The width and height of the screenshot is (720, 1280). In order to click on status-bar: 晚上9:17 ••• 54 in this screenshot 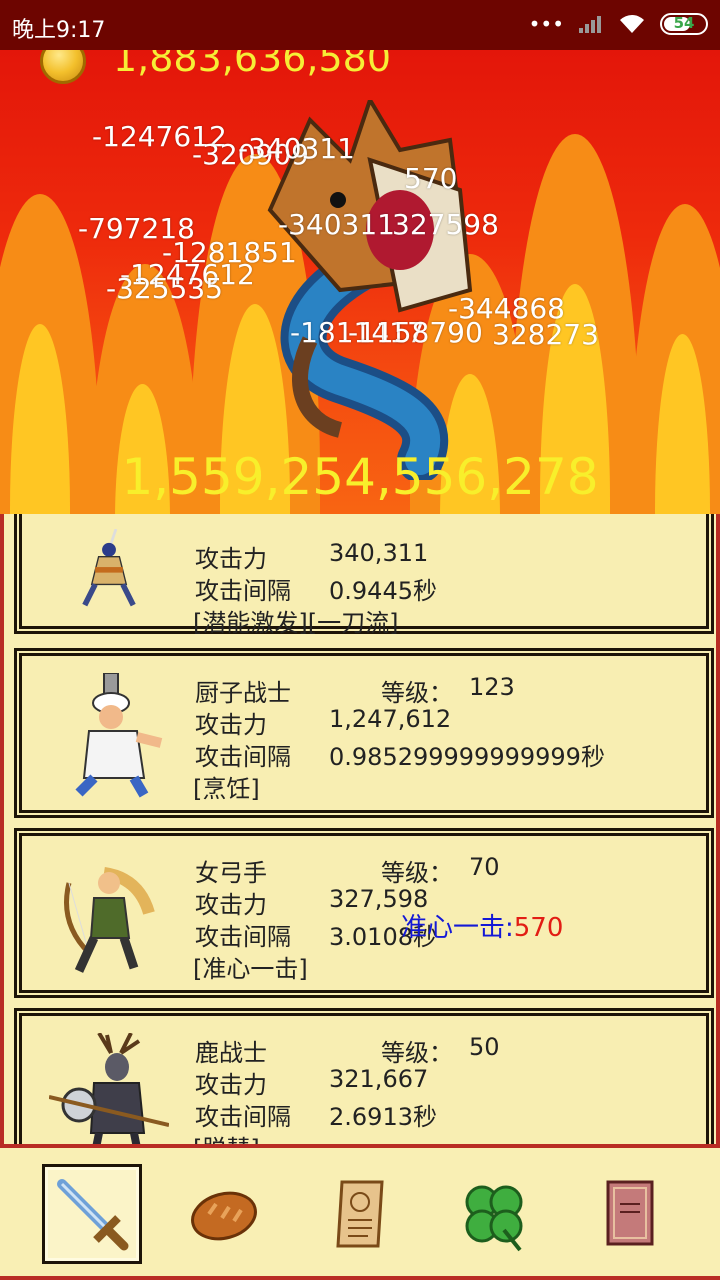, I will do `click(360, 25)`.